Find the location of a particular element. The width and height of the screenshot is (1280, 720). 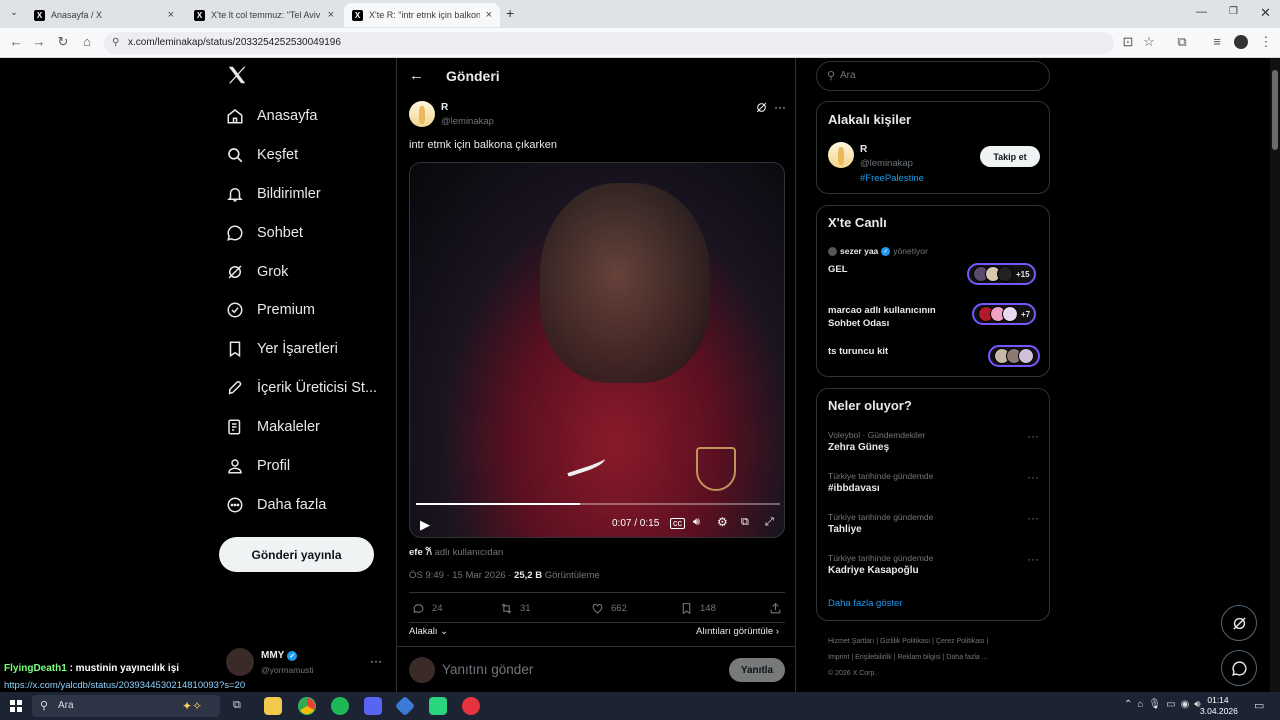

reply-button: Yanıtla is located at coordinates (757, 670).